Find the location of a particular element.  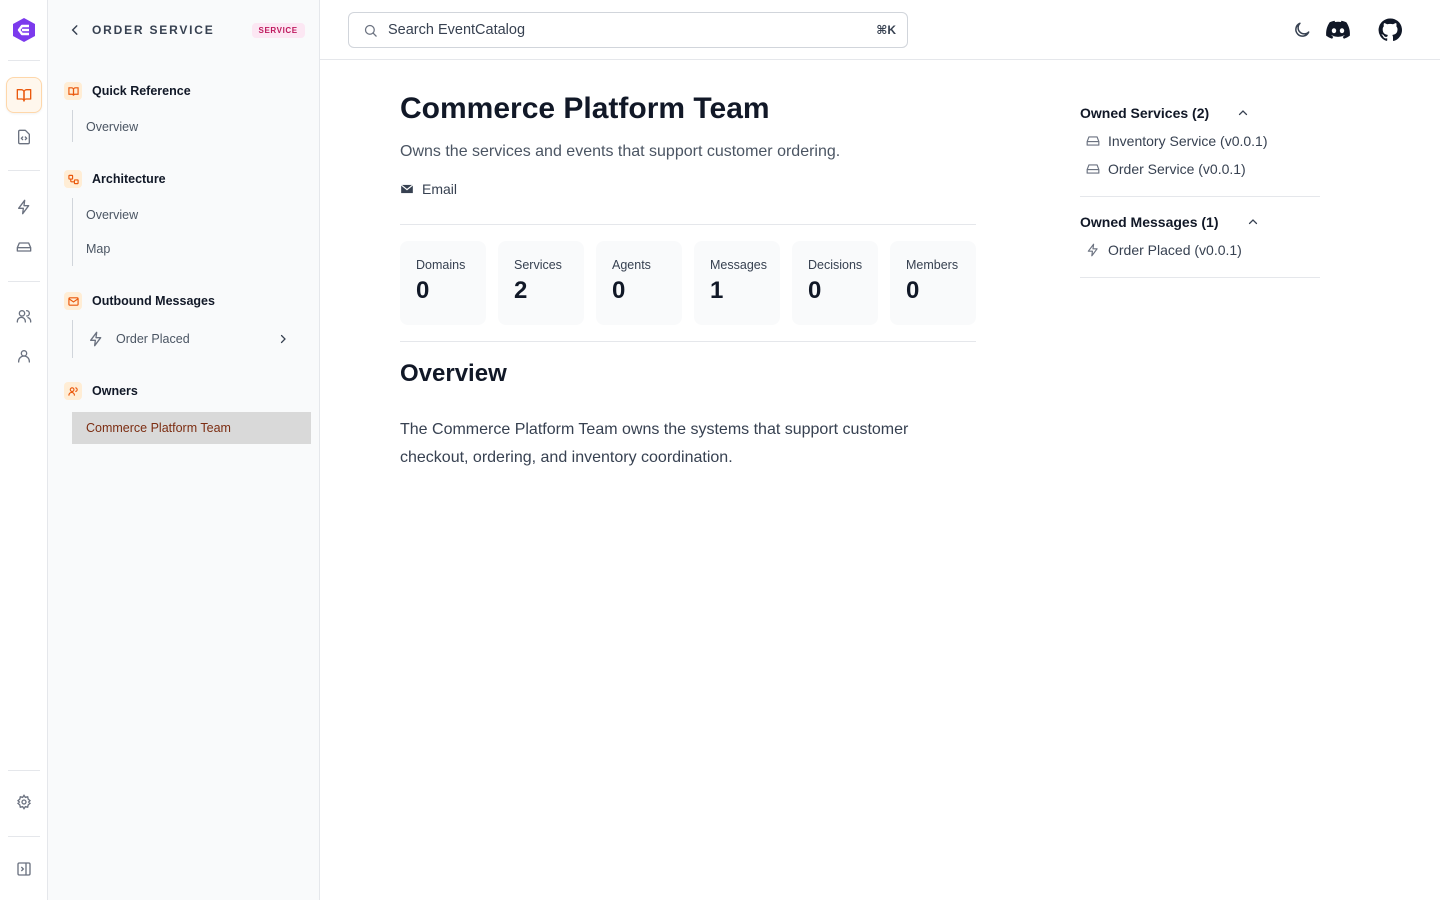

section-outbound-messages: Outbound Messages is located at coordinates (139, 301).